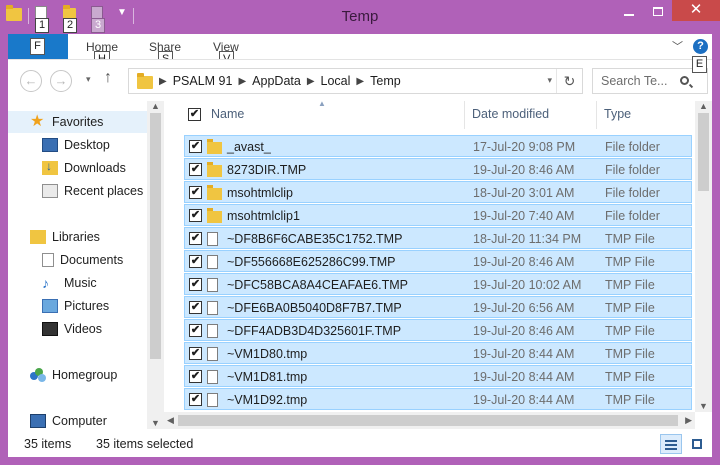 The image size is (720, 465). What do you see at coordinates (657, 10) in the screenshot?
I see `maximize-button` at bounding box center [657, 10].